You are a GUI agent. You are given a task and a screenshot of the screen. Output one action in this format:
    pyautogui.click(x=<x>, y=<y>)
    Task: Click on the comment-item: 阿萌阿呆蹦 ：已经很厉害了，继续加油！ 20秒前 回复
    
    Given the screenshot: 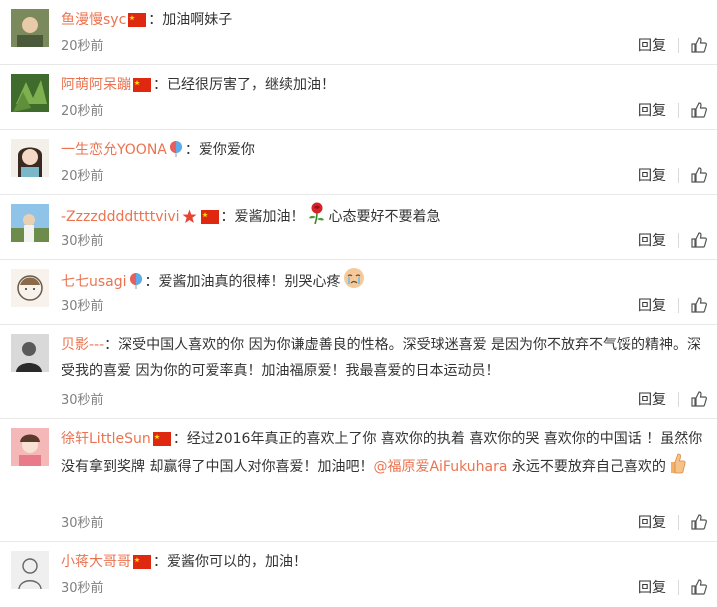 What is the action you would take?
    pyautogui.click(x=358, y=97)
    